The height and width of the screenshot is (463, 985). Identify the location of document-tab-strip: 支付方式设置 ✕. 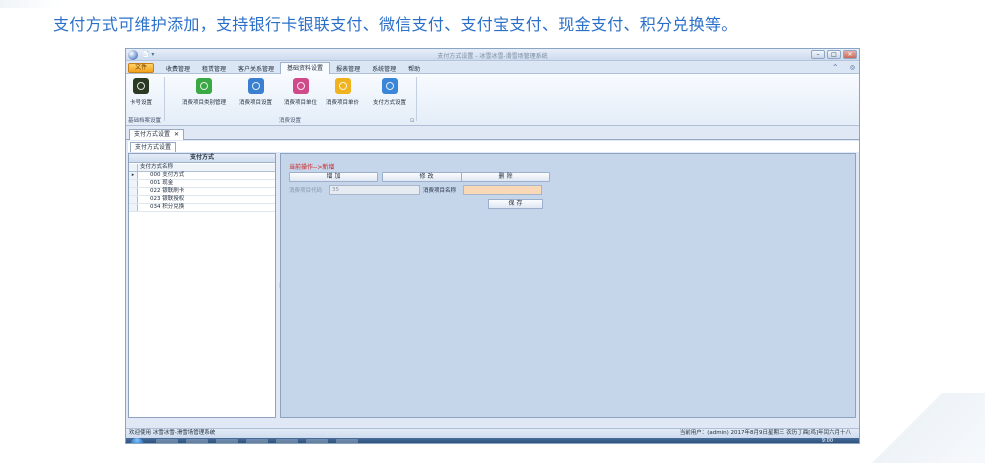
(492, 133).